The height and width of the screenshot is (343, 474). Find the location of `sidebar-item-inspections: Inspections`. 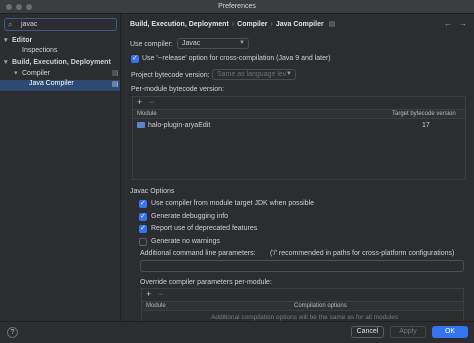

sidebar-item-inspections: Inspections is located at coordinates (39, 52).